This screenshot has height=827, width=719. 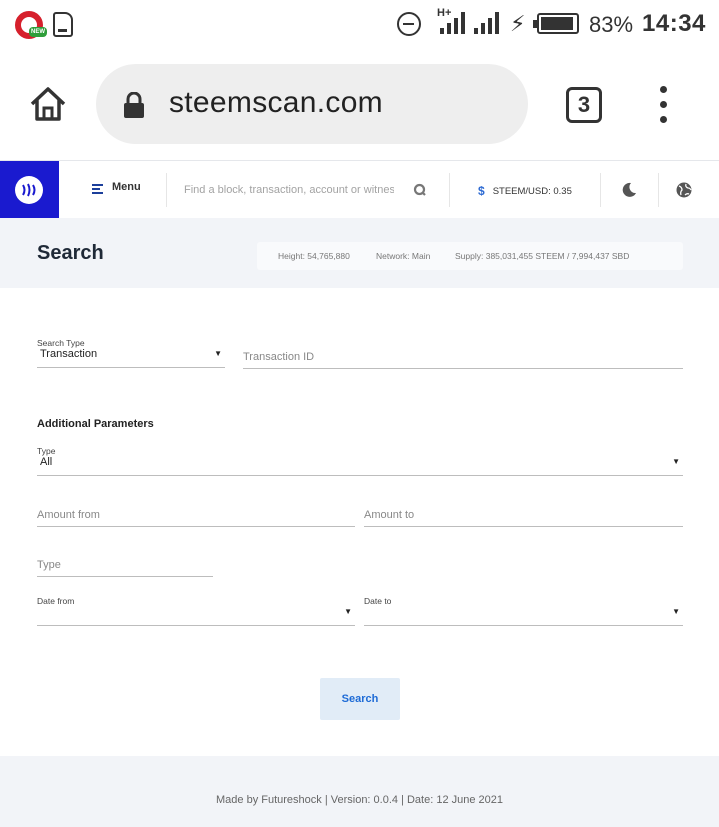 I want to click on steem-price: $ STEEM/USD: 0.35, so click(x=525, y=190).